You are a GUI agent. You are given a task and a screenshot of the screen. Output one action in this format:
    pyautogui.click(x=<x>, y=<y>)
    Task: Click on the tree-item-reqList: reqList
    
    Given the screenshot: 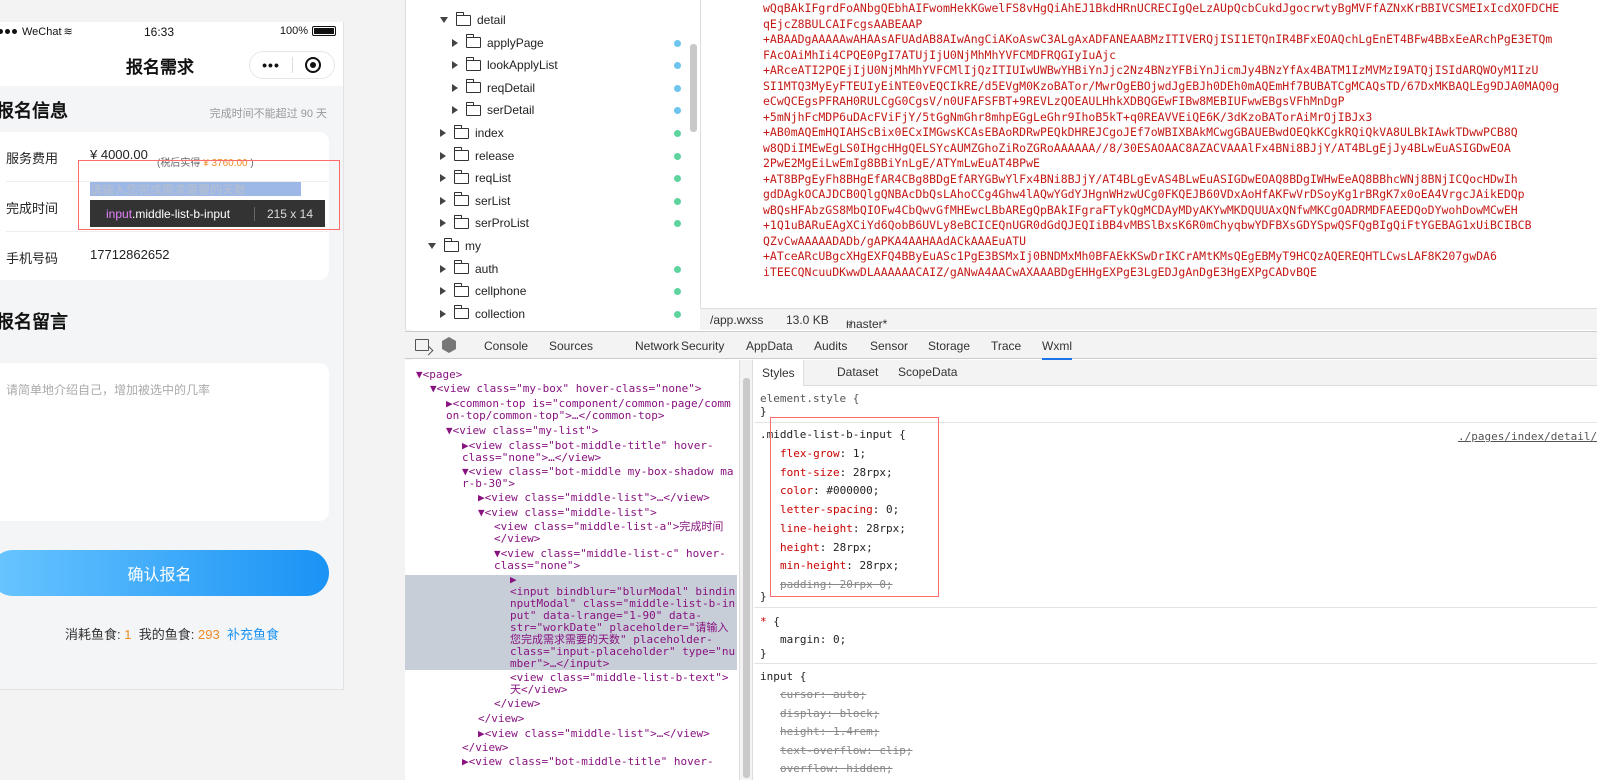 What is the action you would take?
    pyautogui.click(x=475, y=178)
    